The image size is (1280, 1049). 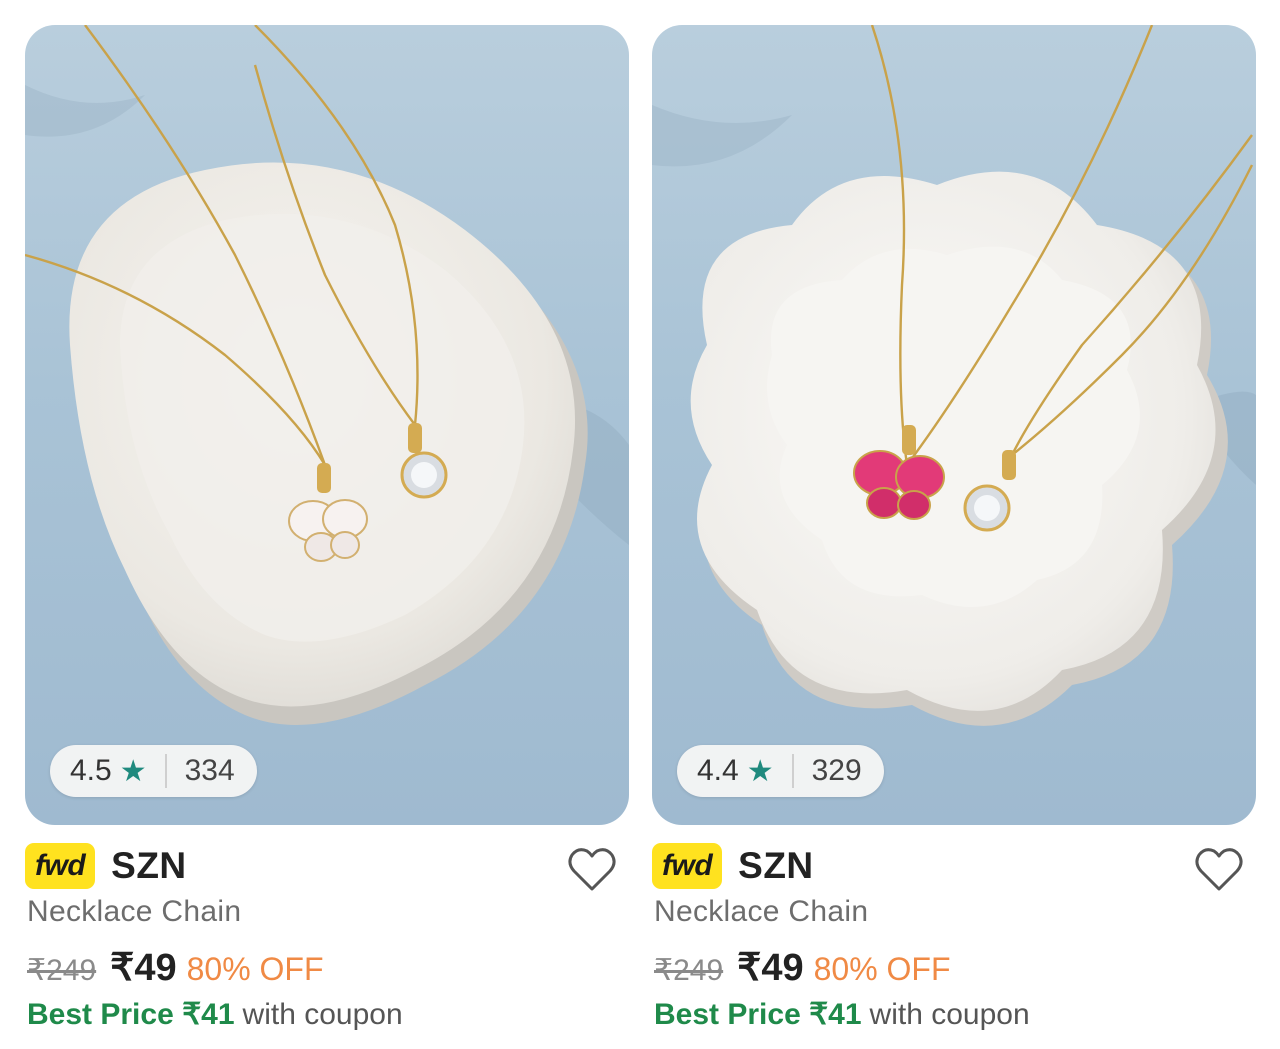 I want to click on rating-value: 4.5, so click(x=91, y=770).